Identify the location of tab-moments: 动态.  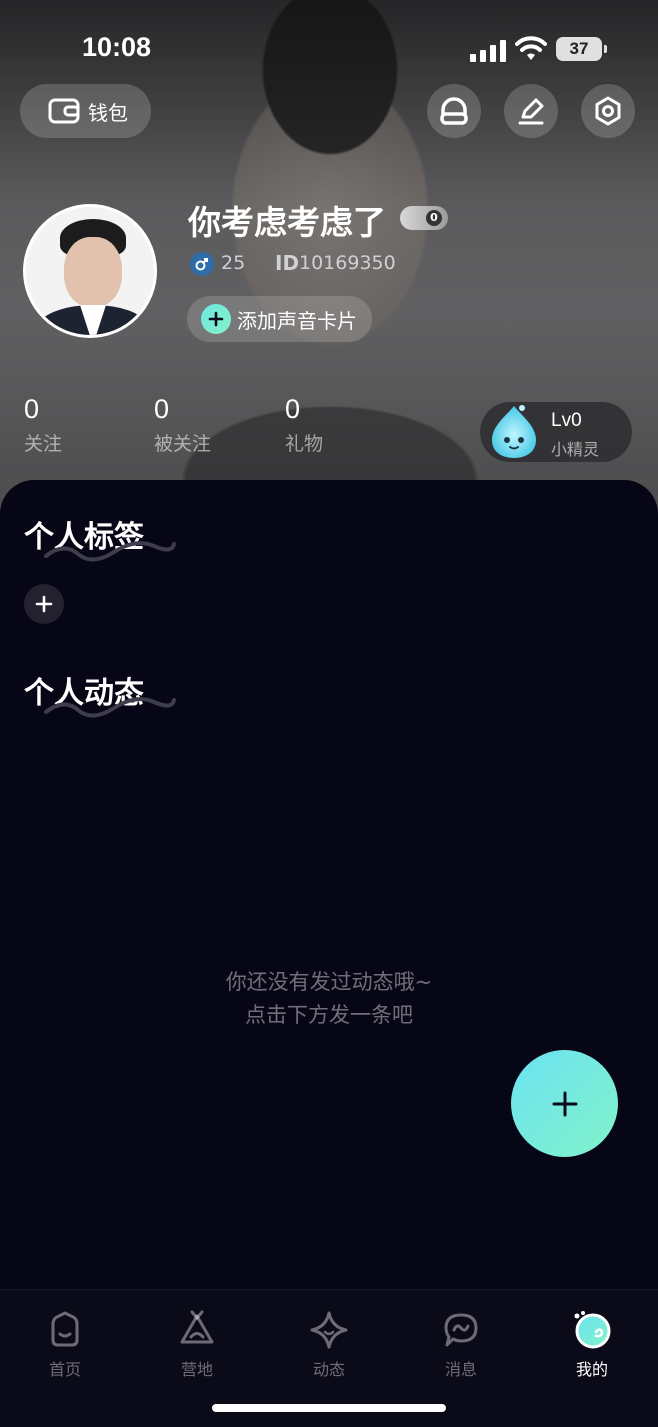
(329, 1345).